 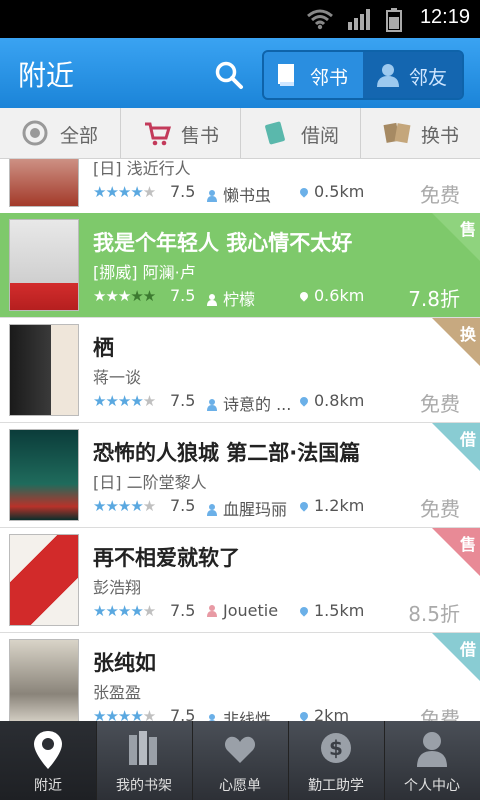 I want to click on list-item: 栖 蒋一谈 ★★★★★ 7.5 诗意的 ... 0.8km 免费 换, so click(x=240, y=370).